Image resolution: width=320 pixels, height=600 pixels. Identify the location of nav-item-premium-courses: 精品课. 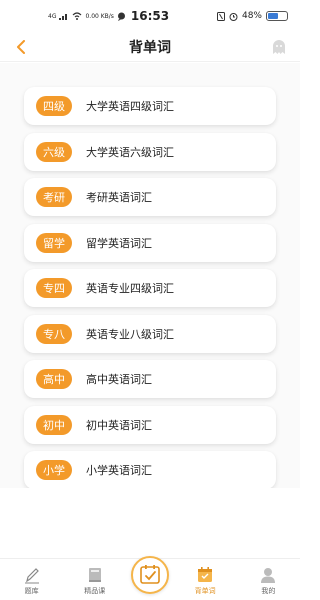
(95, 580).